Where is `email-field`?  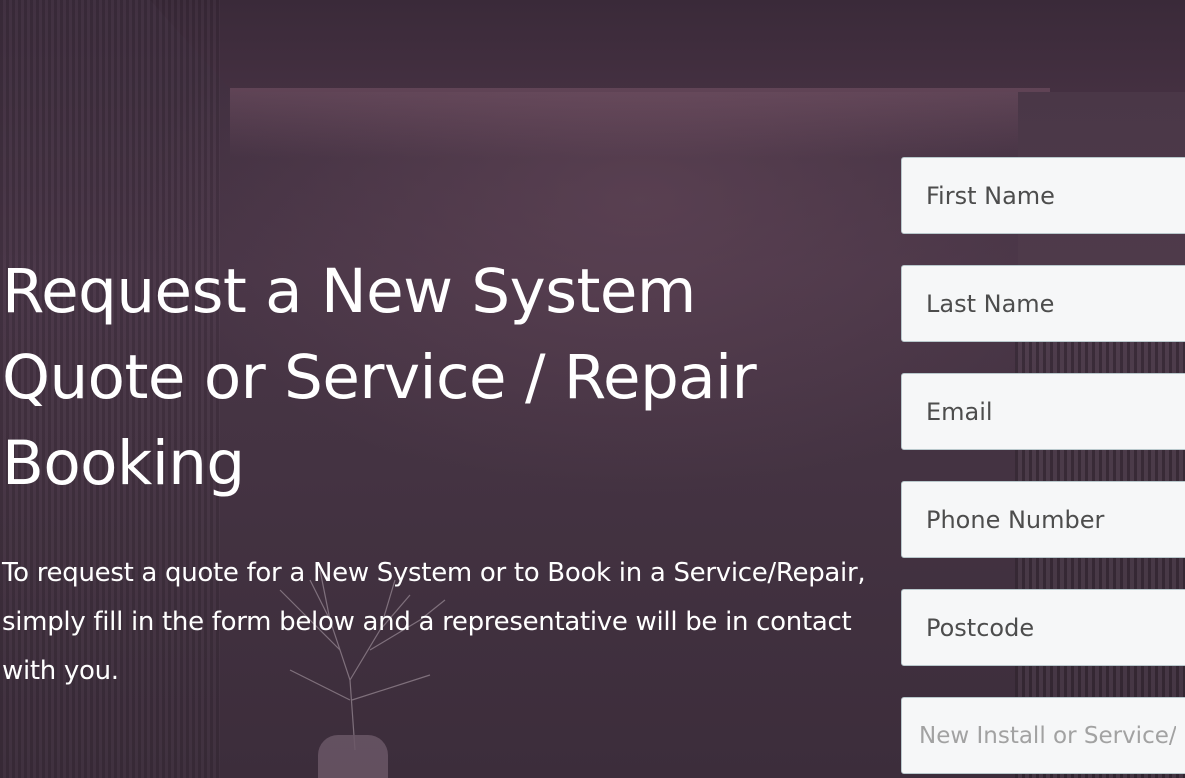
email-field is located at coordinates (1043, 411).